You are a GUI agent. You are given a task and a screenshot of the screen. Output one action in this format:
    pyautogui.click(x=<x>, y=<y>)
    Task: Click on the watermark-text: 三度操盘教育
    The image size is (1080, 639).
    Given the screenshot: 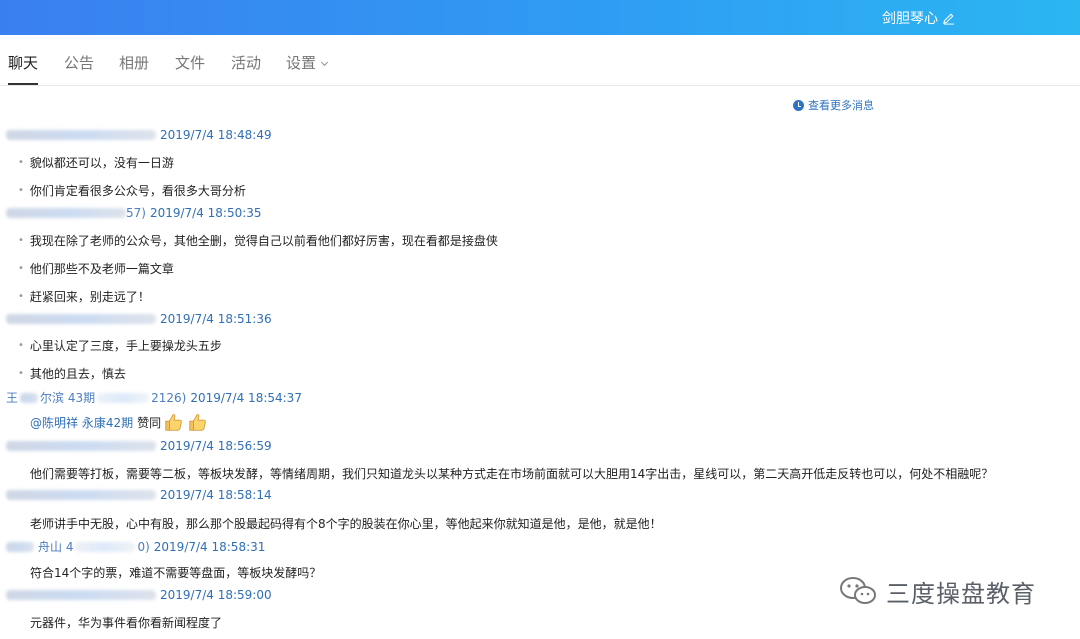 What is the action you would take?
    pyautogui.click(x=961, y=593)
    